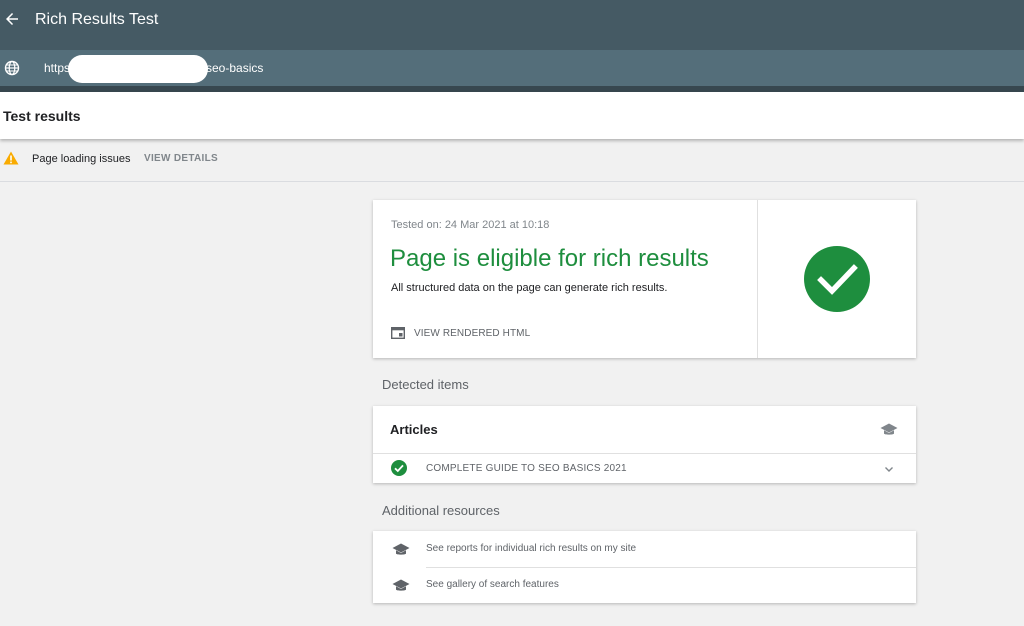  What do you see at coordinates (42, 116) in the screenshot?
I see `page-title: Test results` at bounding box center [42, 116].